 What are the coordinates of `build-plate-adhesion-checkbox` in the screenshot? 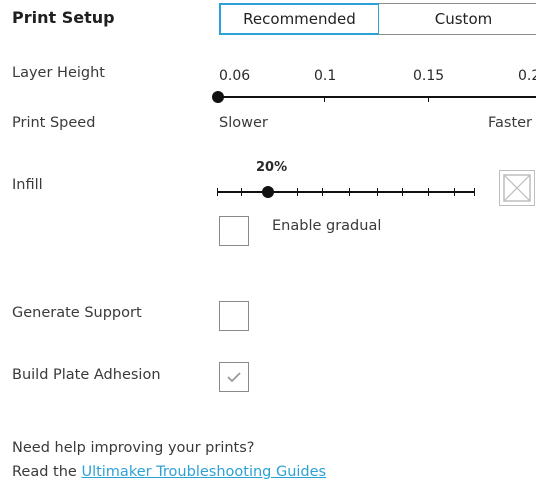 It's located at (234, 377).